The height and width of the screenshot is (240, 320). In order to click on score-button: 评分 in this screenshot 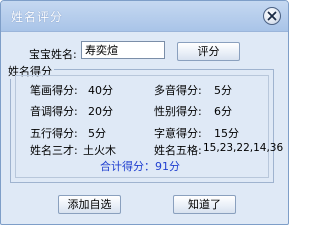, I will do `click(208, 51)`.